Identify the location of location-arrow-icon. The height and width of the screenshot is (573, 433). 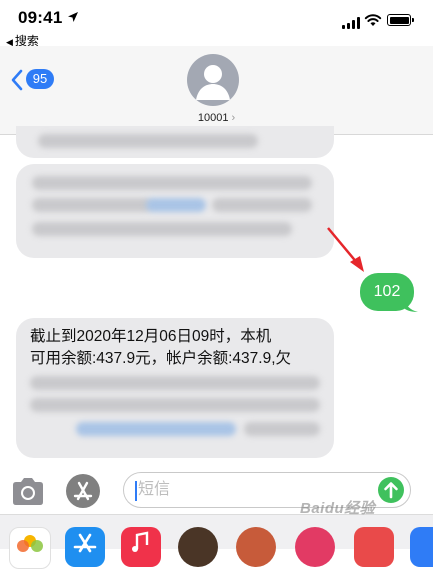
(73, 17).